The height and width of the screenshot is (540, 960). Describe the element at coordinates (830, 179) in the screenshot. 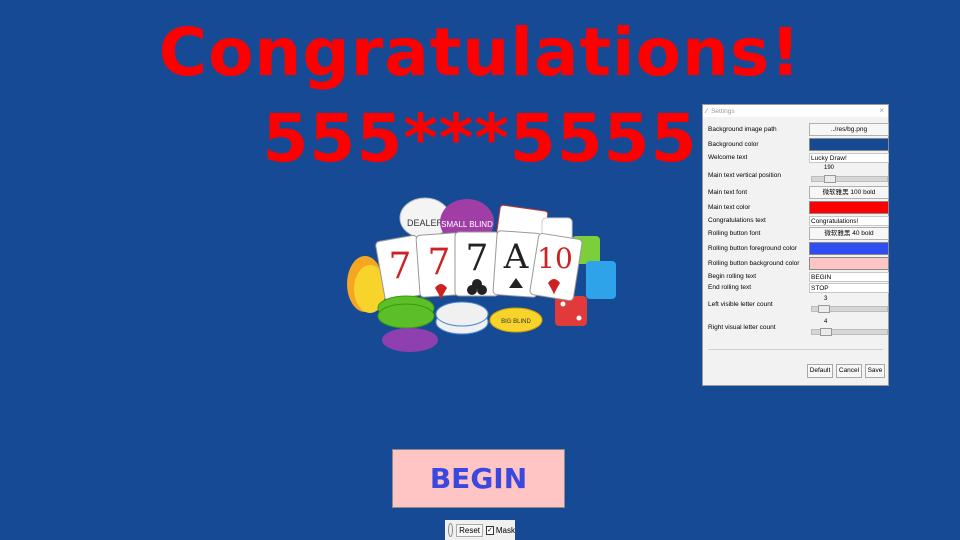

I see `main-pos-slider-thumb` at that location.